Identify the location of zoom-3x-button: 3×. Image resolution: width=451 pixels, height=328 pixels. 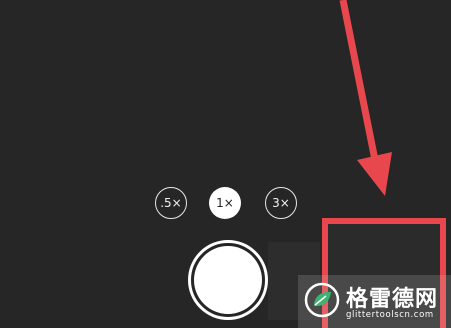
(281, 203).